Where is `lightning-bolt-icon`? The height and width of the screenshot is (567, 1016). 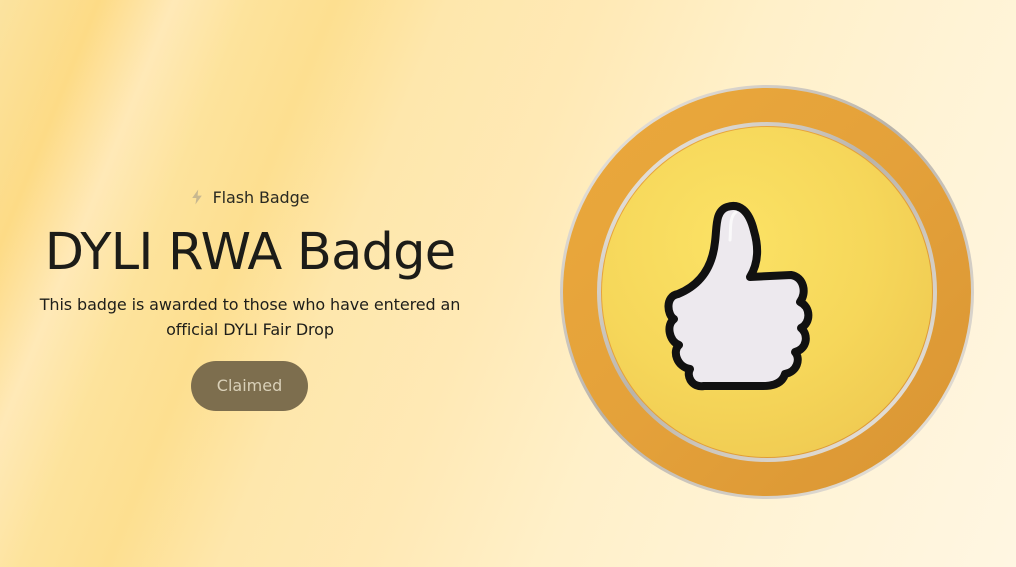
lightning-bolt-icon is located at coordinates (196, 197).